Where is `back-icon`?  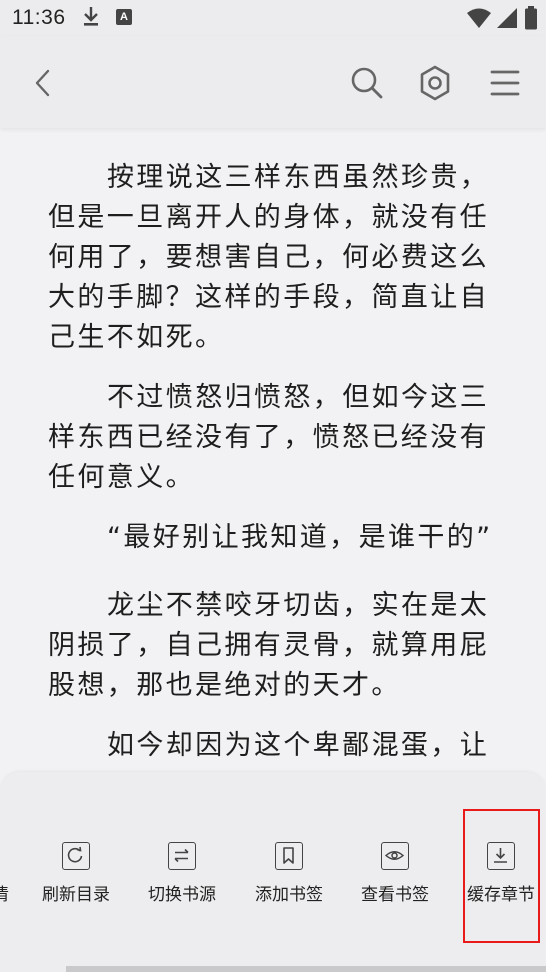
back-icon is located at coordinates (42, 85).